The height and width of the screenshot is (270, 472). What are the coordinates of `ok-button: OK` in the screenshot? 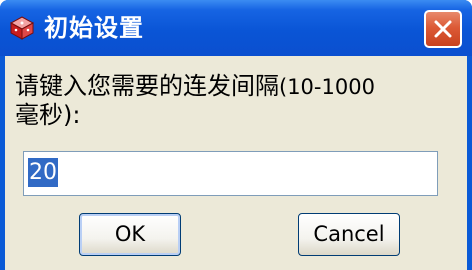 It's located at (130, 234).